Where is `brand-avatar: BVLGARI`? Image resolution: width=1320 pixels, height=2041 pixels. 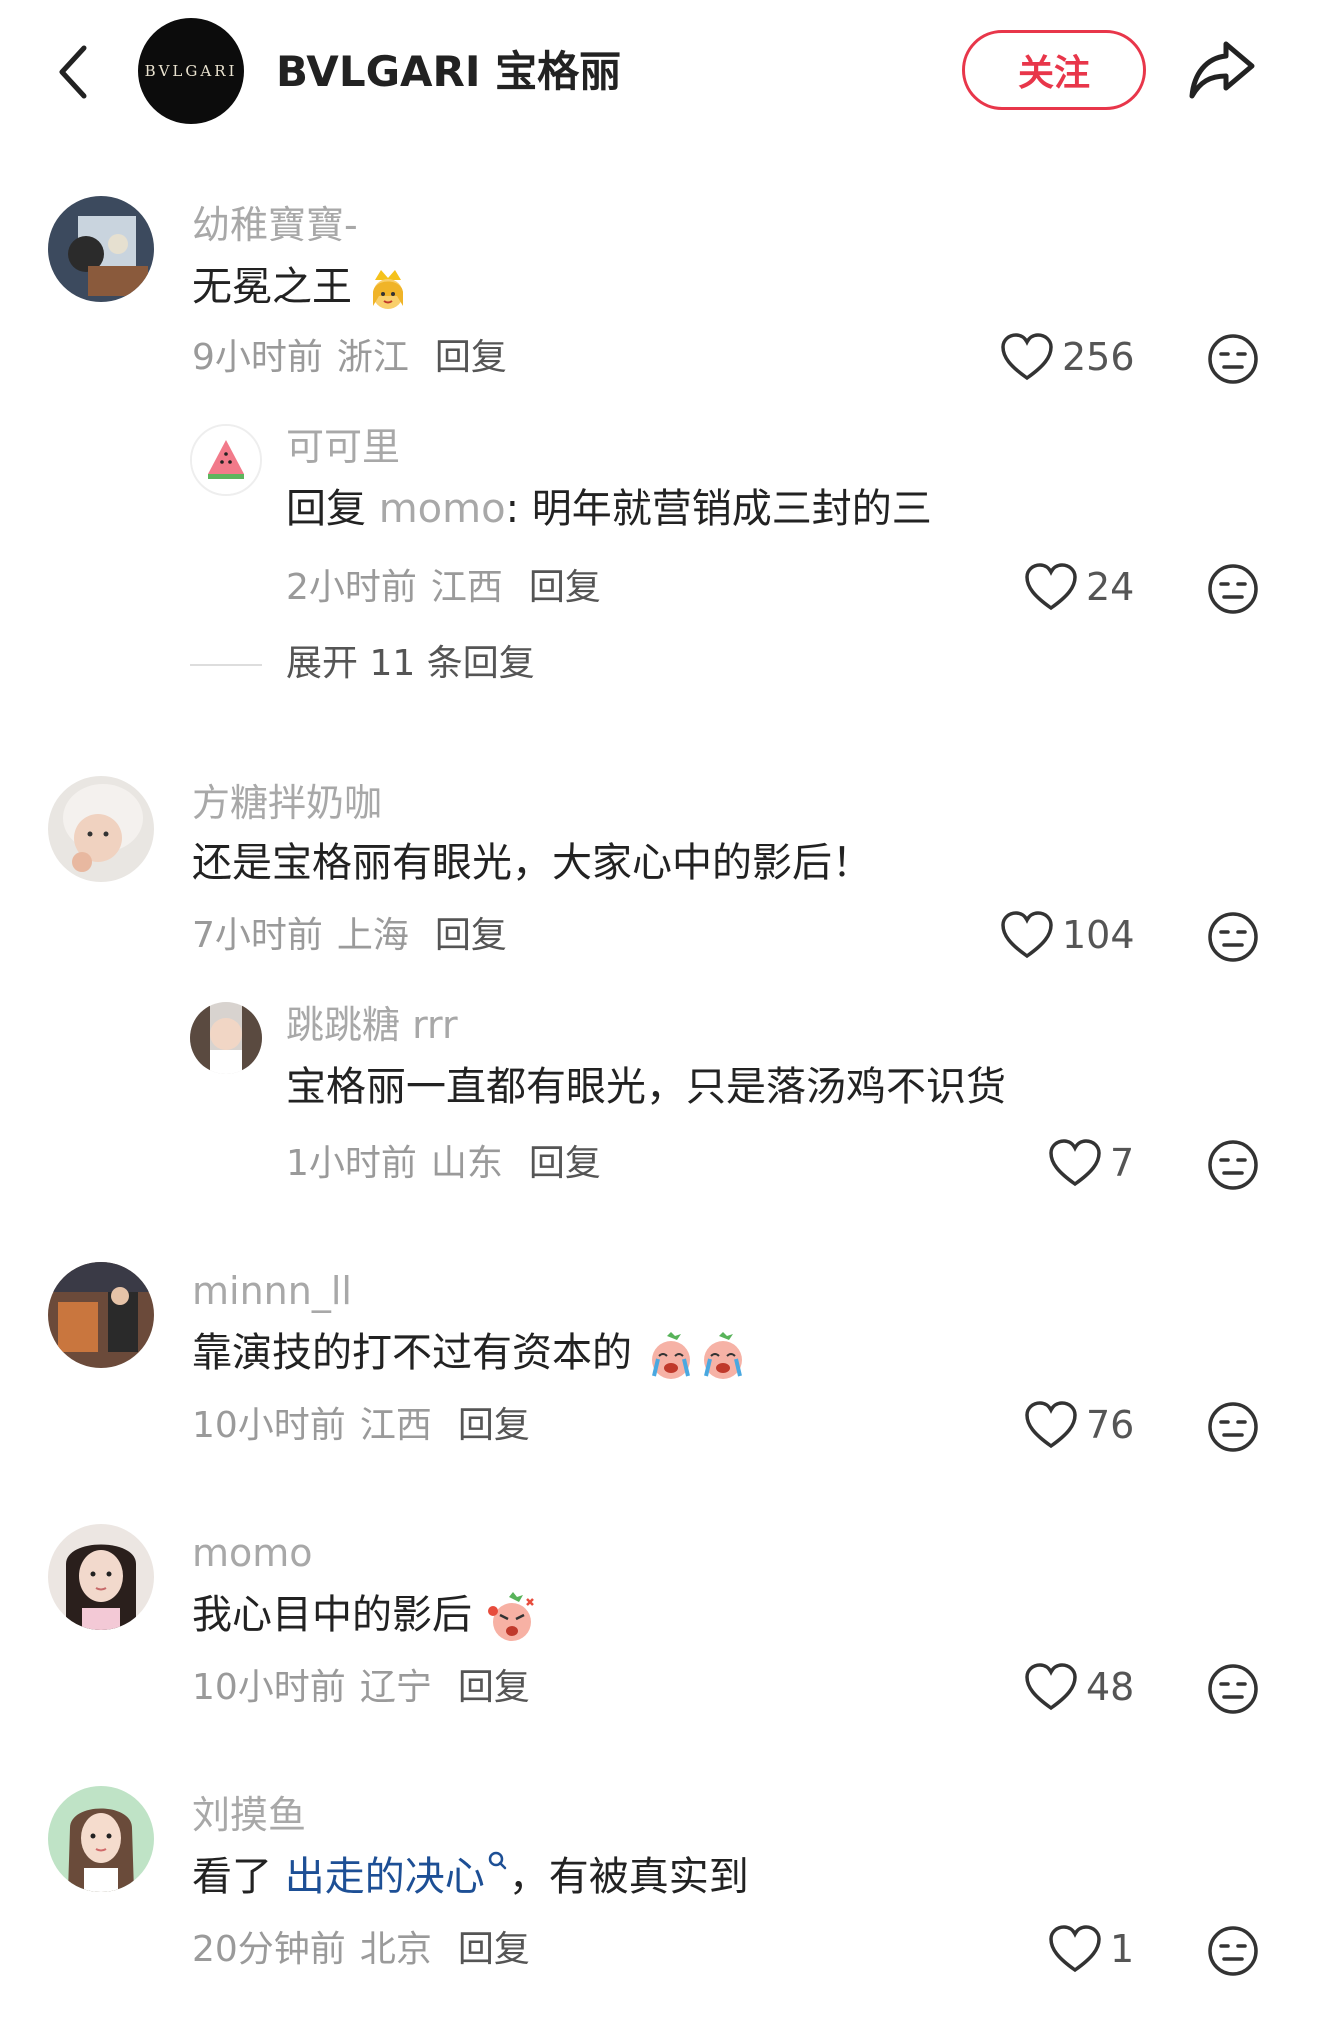 brand-avatar: BVLGARI is located at coordinates (191, 71).